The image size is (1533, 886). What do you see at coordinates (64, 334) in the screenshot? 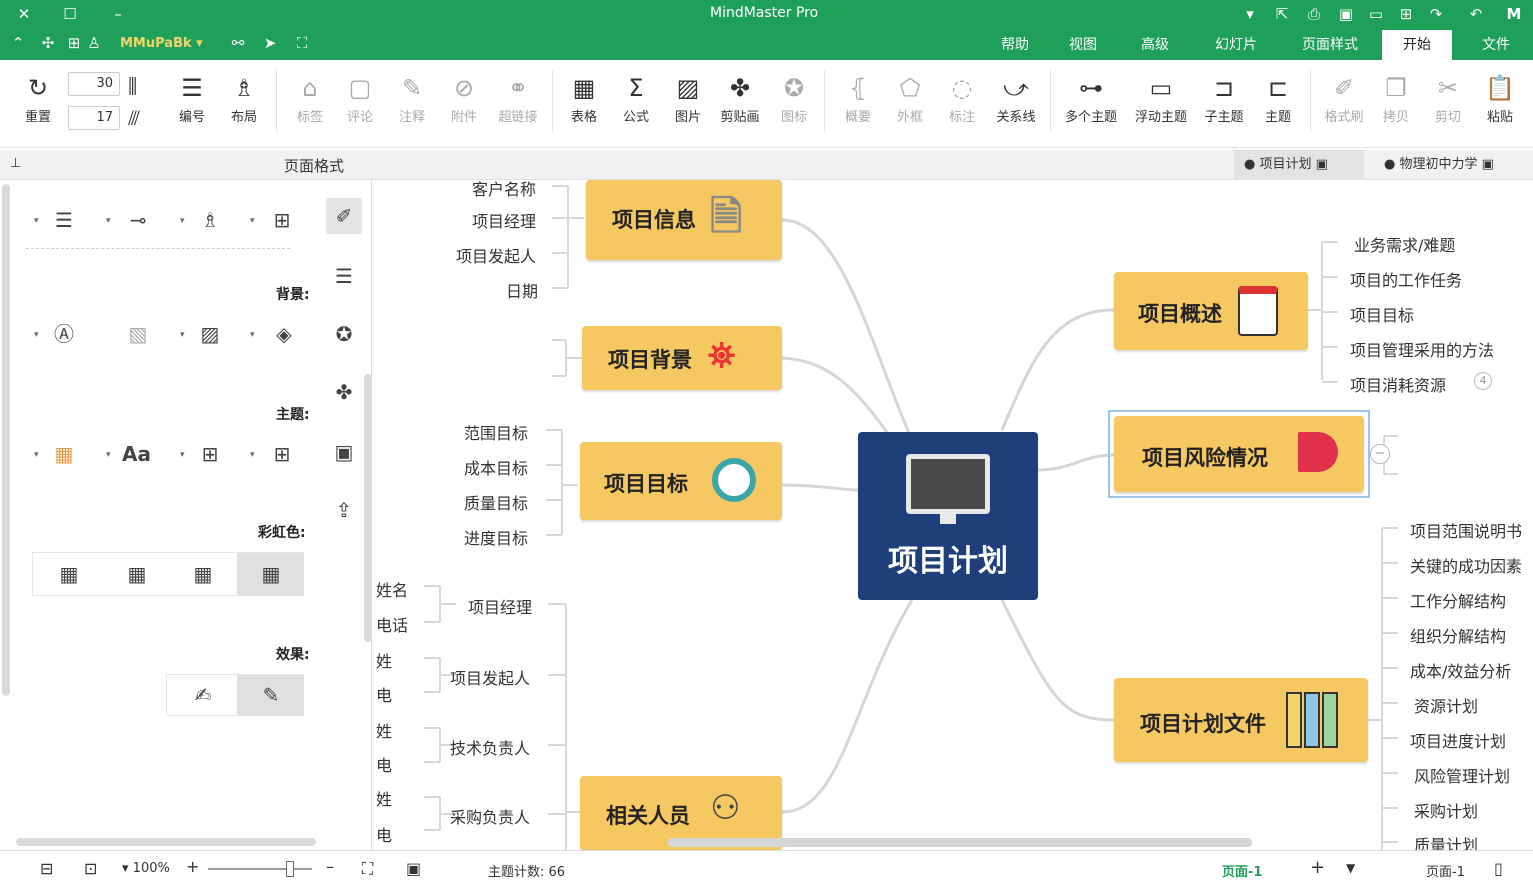
I see `watermark-icon: Ⓐ` at bounding box center [64, 334].